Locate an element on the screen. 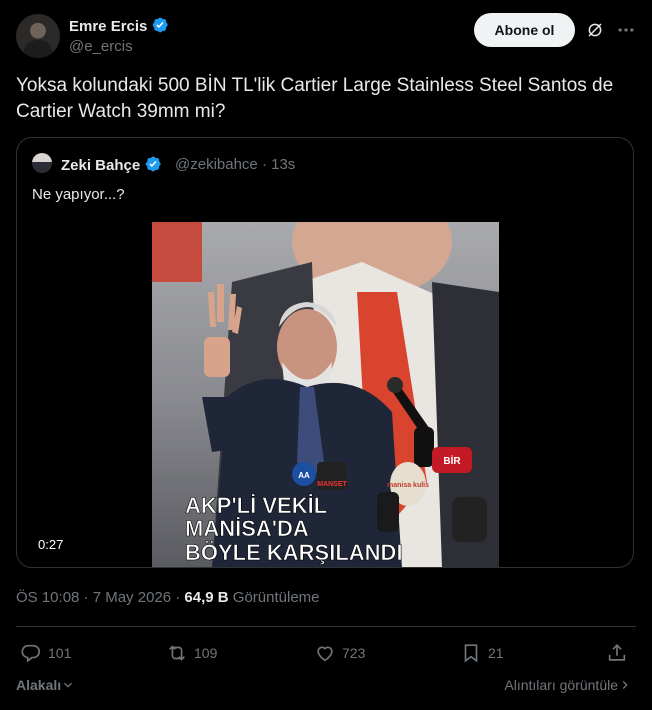 This screenshot has height=710, width=652. bookmark-count: 21 is located at coordinates (496, 653).